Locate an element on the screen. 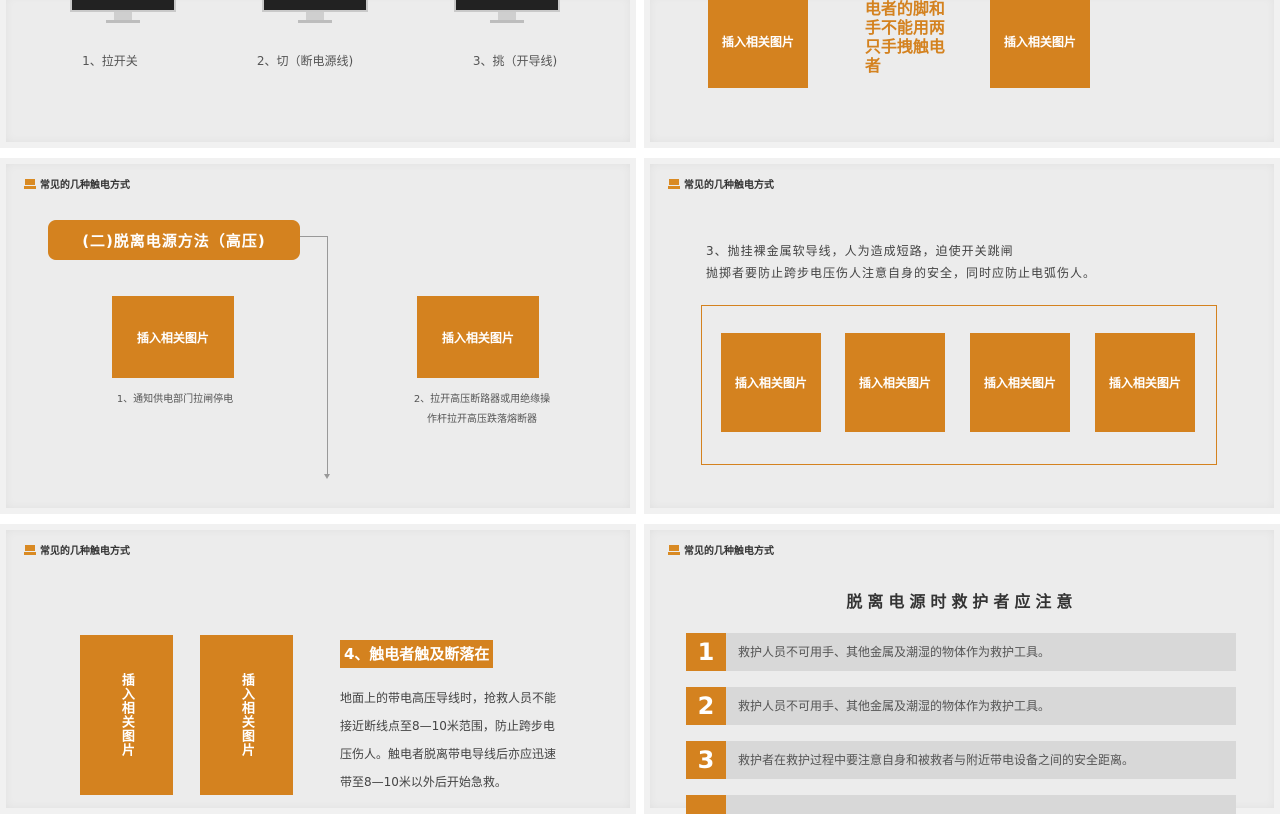 This screenshot has height=814, width=1280. caption-lift-wire: 3、挑（开导线) is located at coordinates (515, 61).